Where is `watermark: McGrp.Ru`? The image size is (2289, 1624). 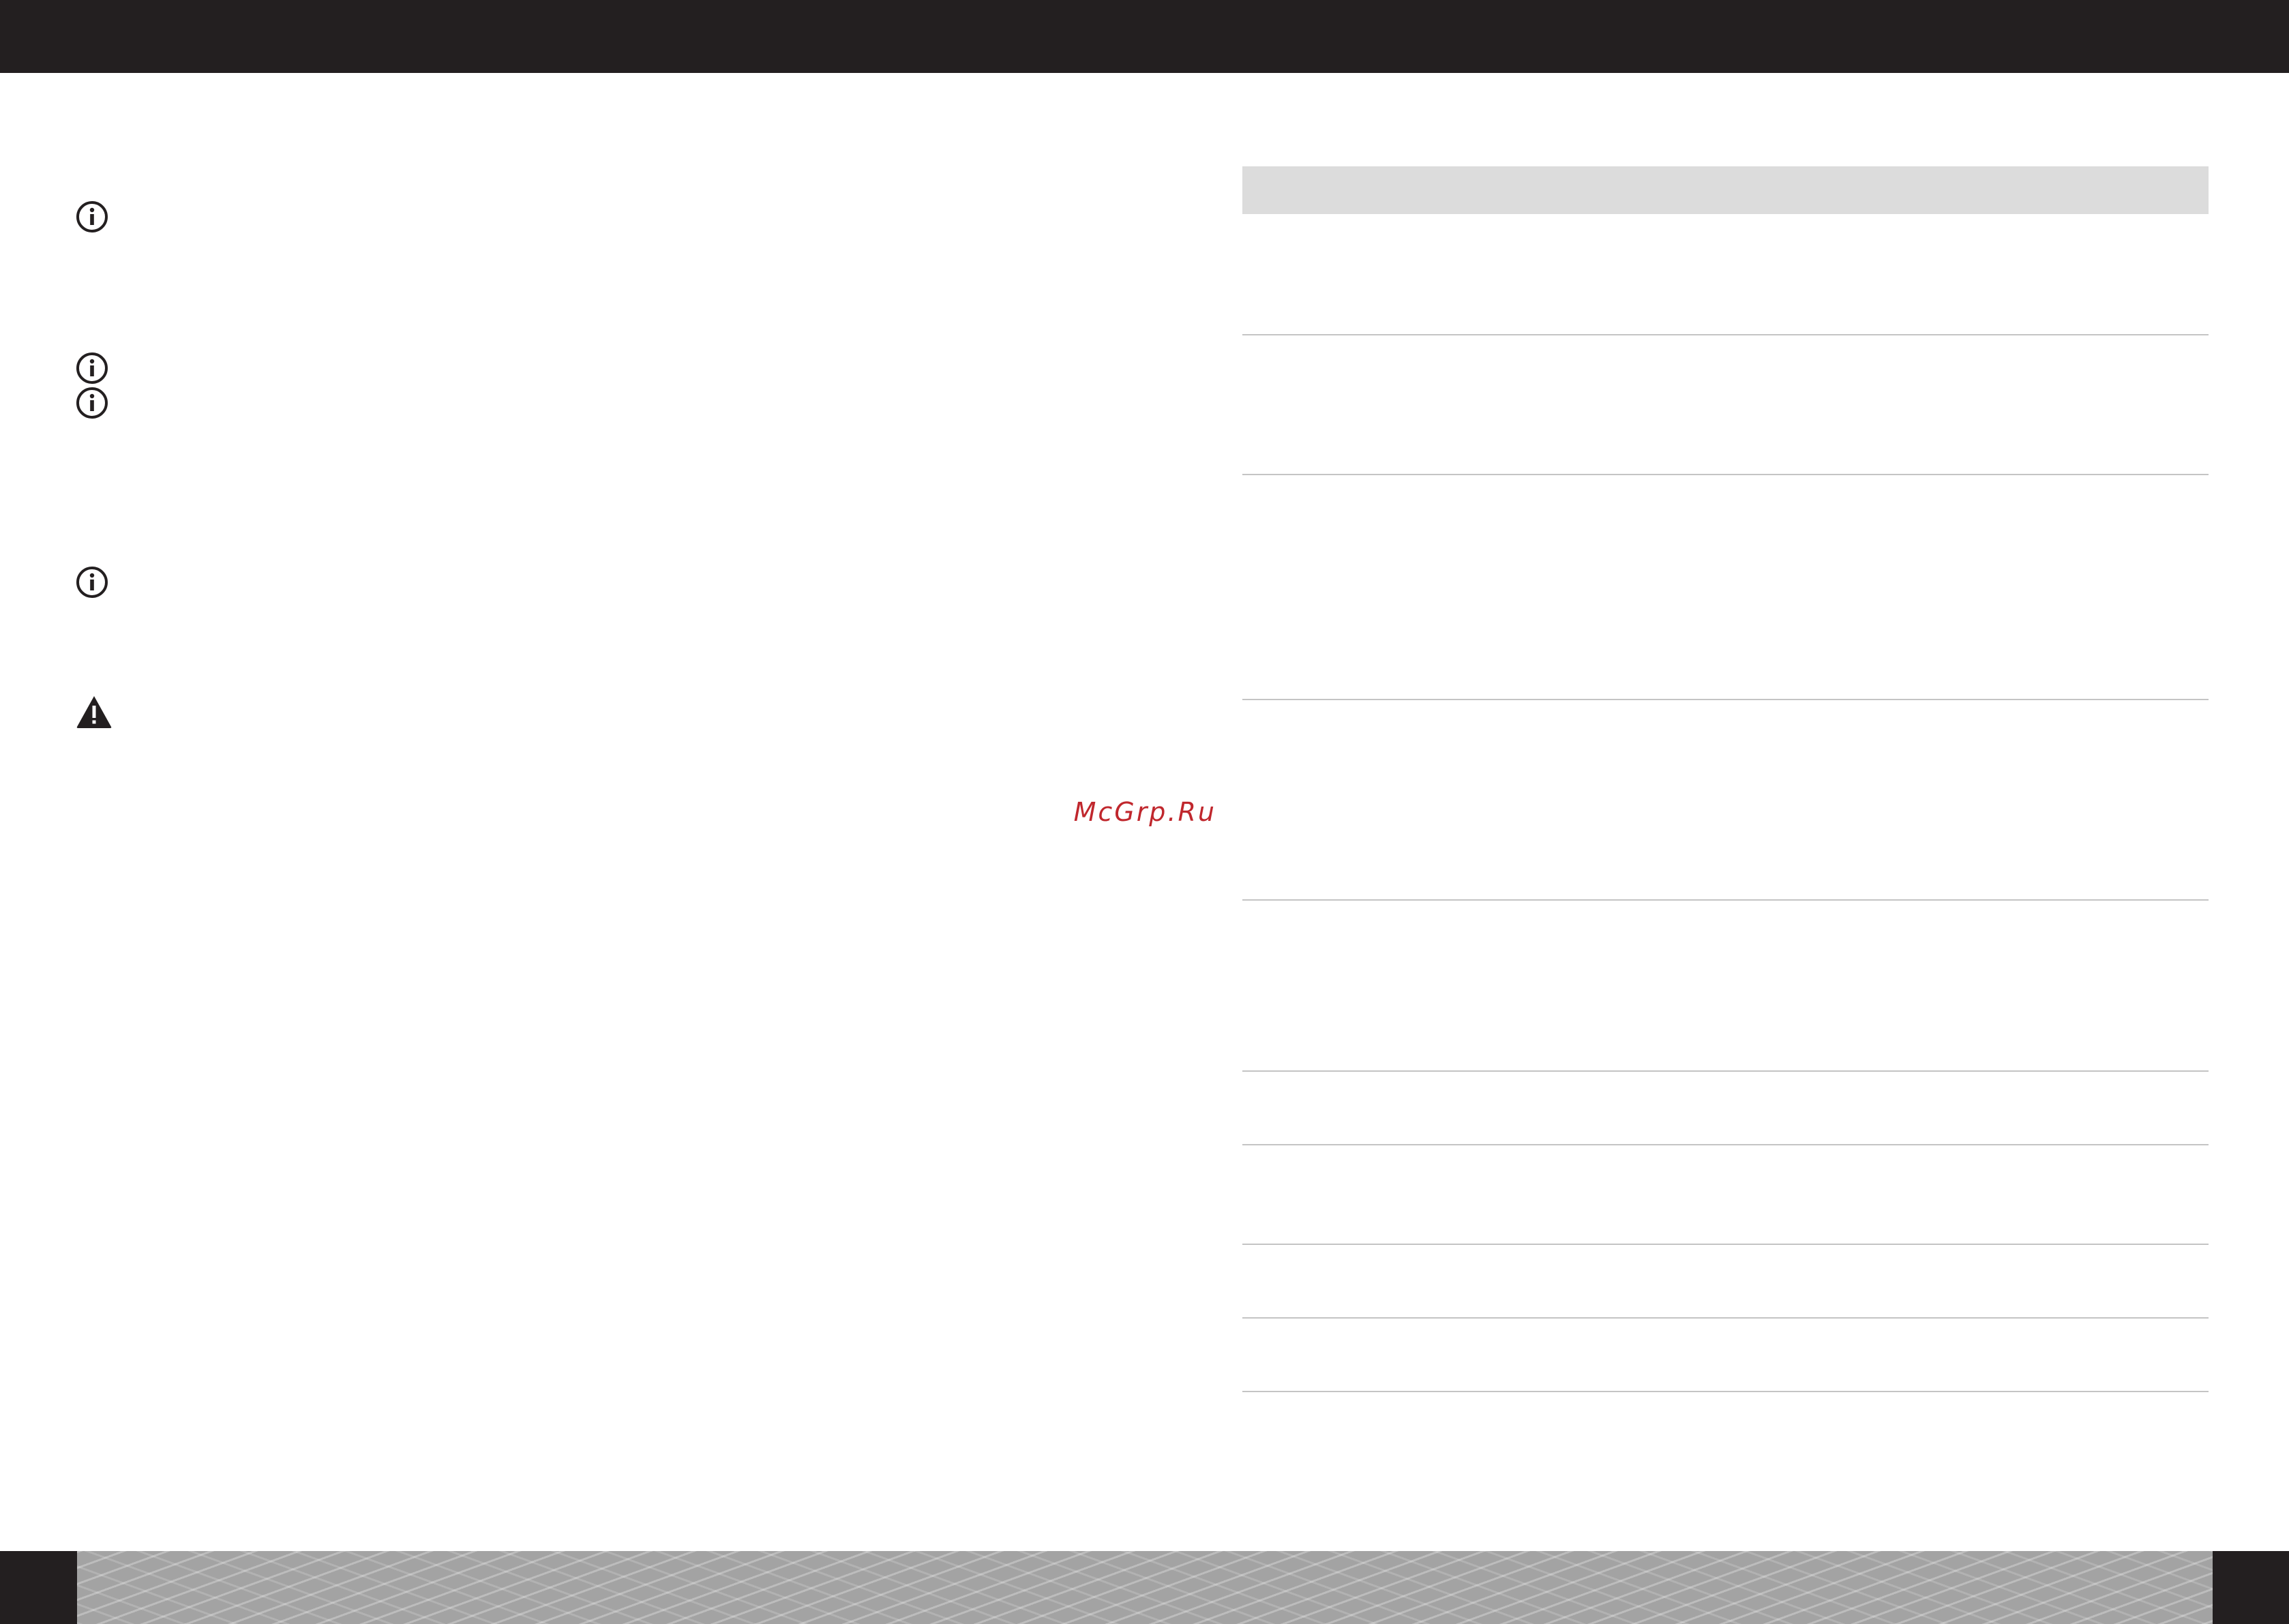
watermark: McGrp.Ru is located at coordinates (1144, 812).